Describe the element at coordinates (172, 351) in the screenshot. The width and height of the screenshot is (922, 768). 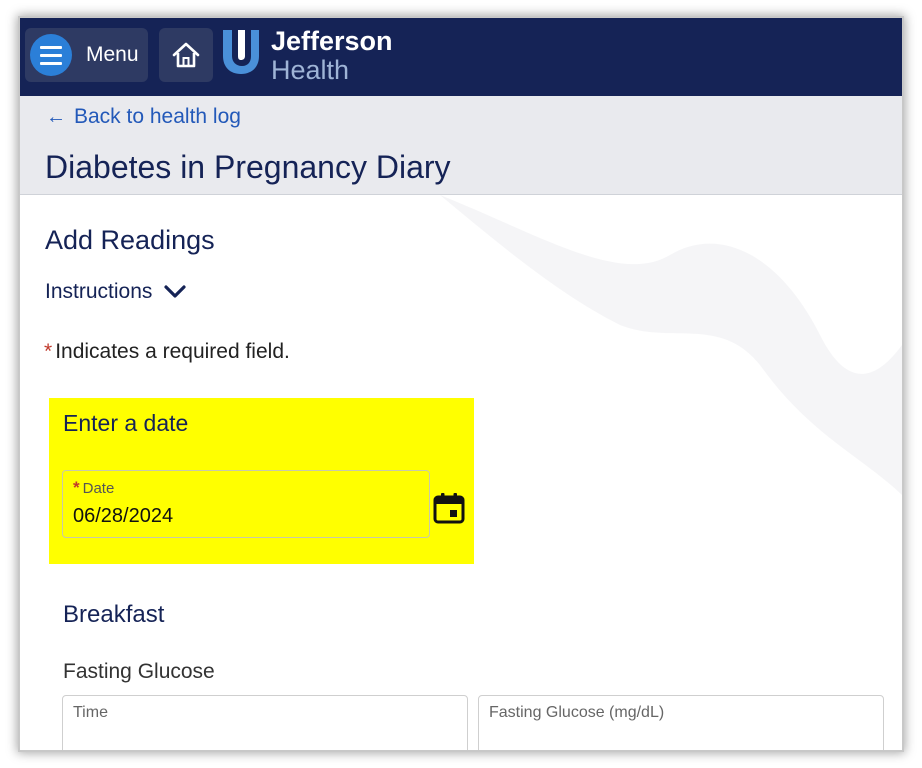
I see `required-note-text: Indicates a required field.` at that location.